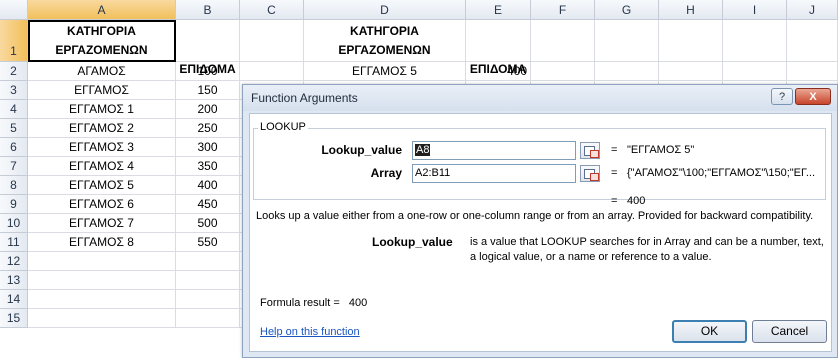 This screenshot has width=838, height=358. I want to click on row-header-6: 6, so click(14, 147).